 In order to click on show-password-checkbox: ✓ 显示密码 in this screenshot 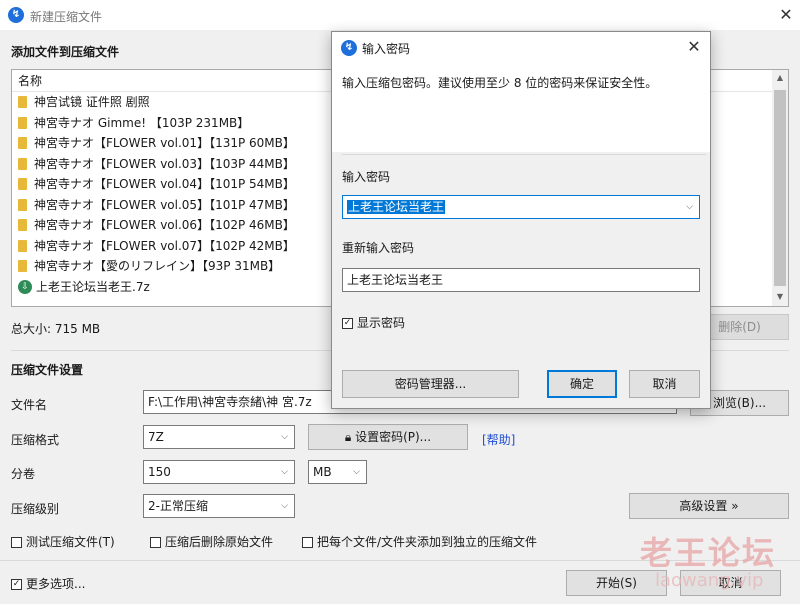, I will do `click(373, 322)`.